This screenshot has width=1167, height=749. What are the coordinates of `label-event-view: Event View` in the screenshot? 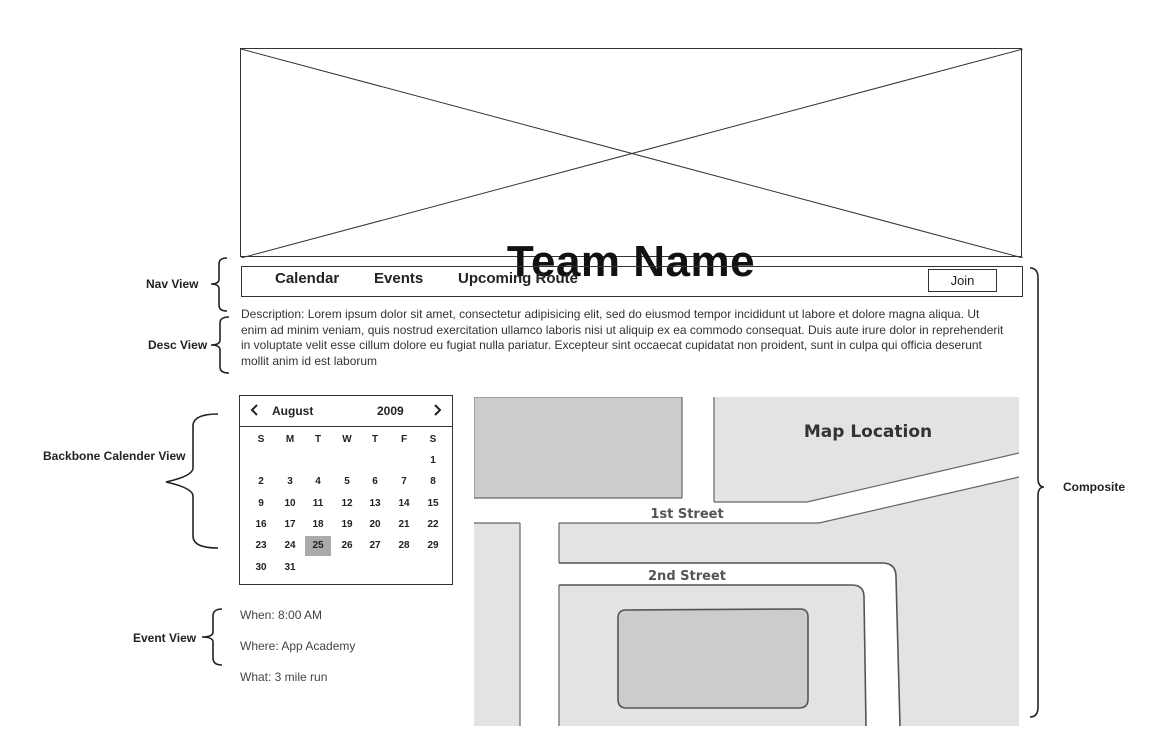 It's located at (165, 638).